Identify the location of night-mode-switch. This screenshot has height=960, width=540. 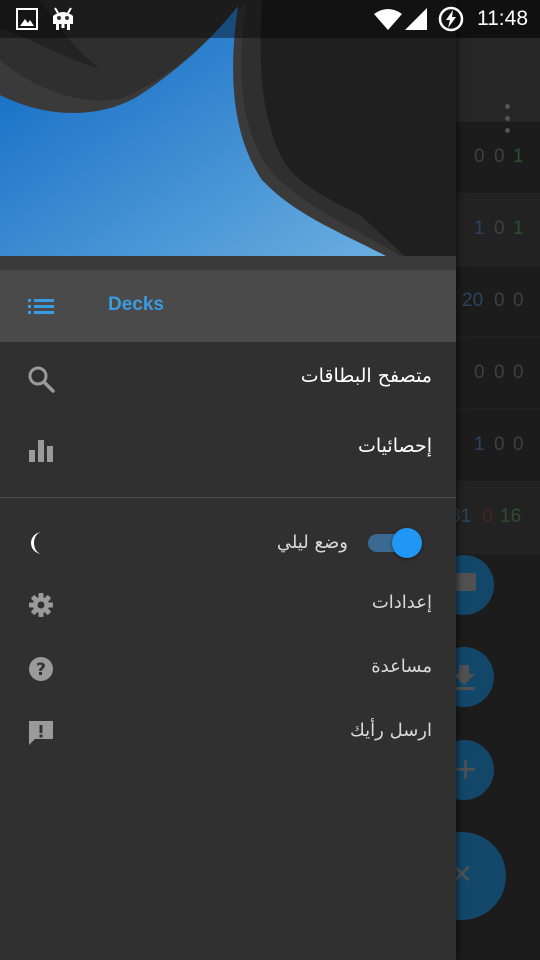
(397, 543).